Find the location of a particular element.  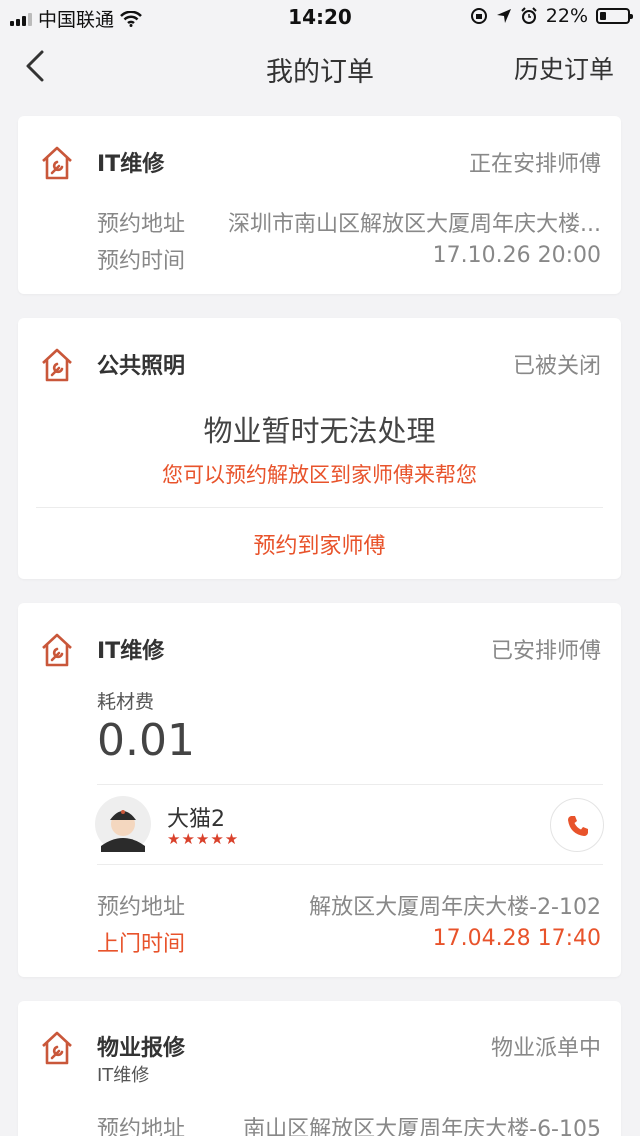

location-icon is located at coordinates (503, 16).